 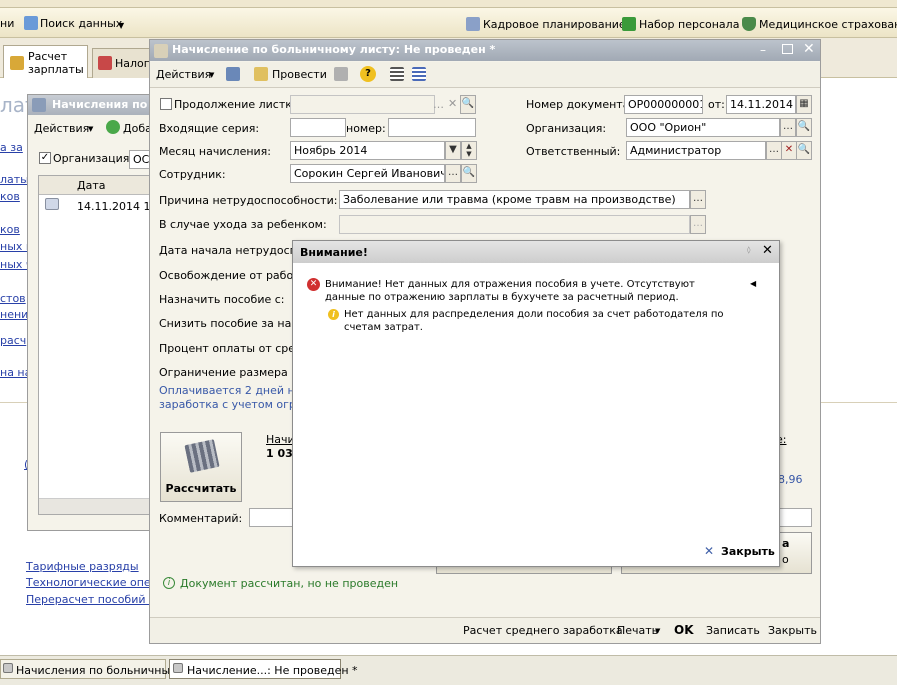 What do you see at coordinates (748, 551) in the screenshot?
I see `dialog-close-button: Закрыть` at bounding box center [748, 551].